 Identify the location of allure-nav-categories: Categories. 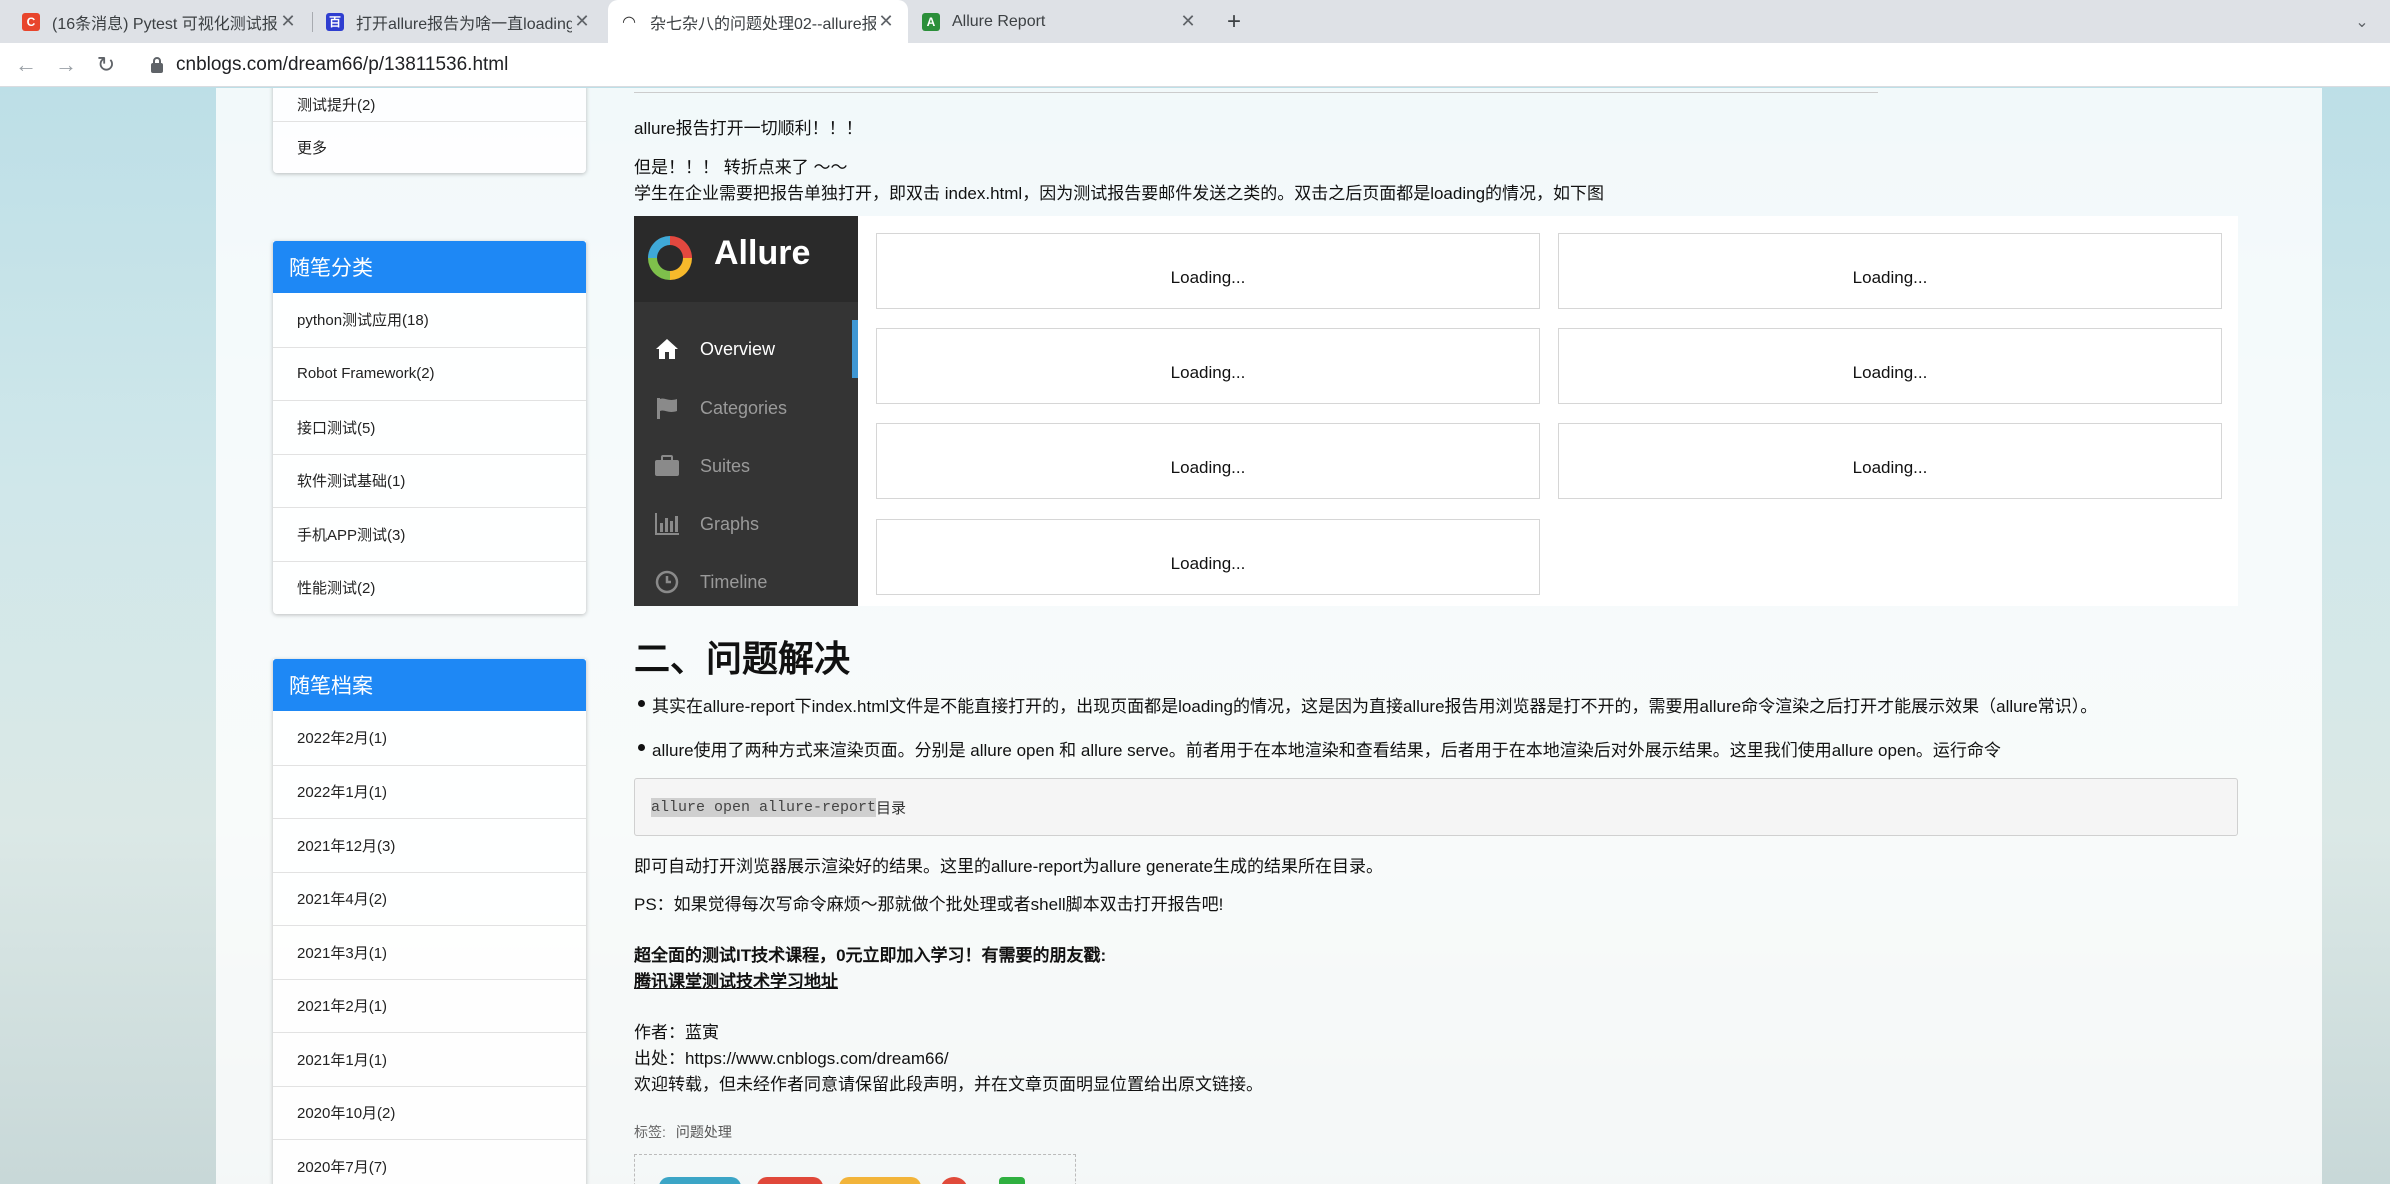
(746, 408).